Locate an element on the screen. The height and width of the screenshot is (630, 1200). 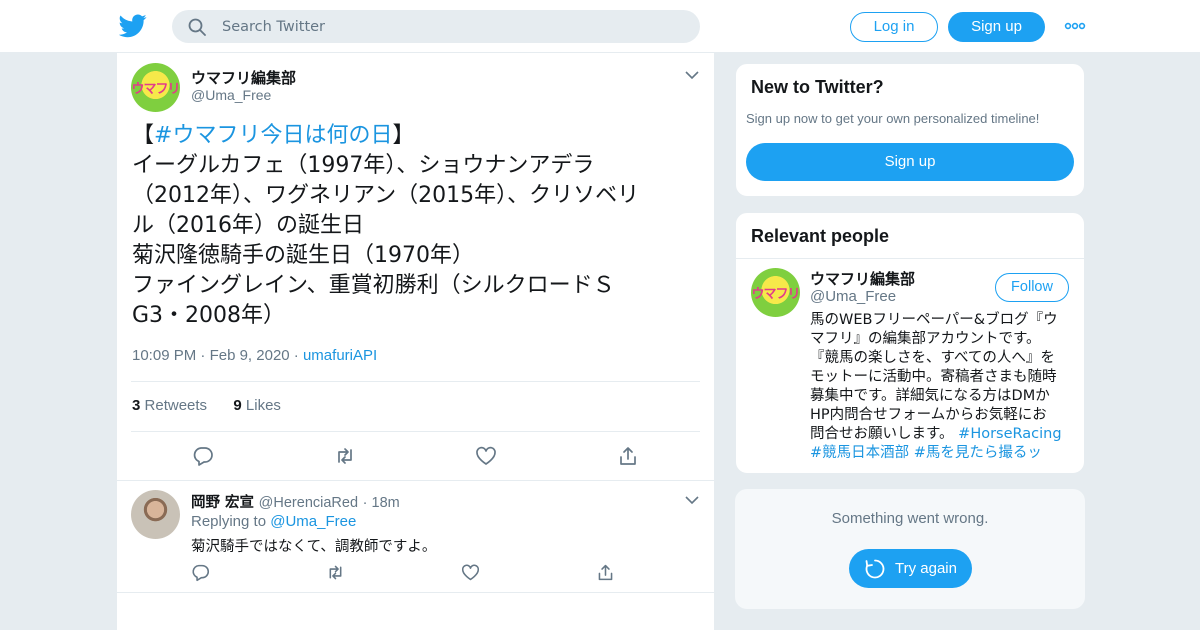
search-box is located at coordinates (436, 26).